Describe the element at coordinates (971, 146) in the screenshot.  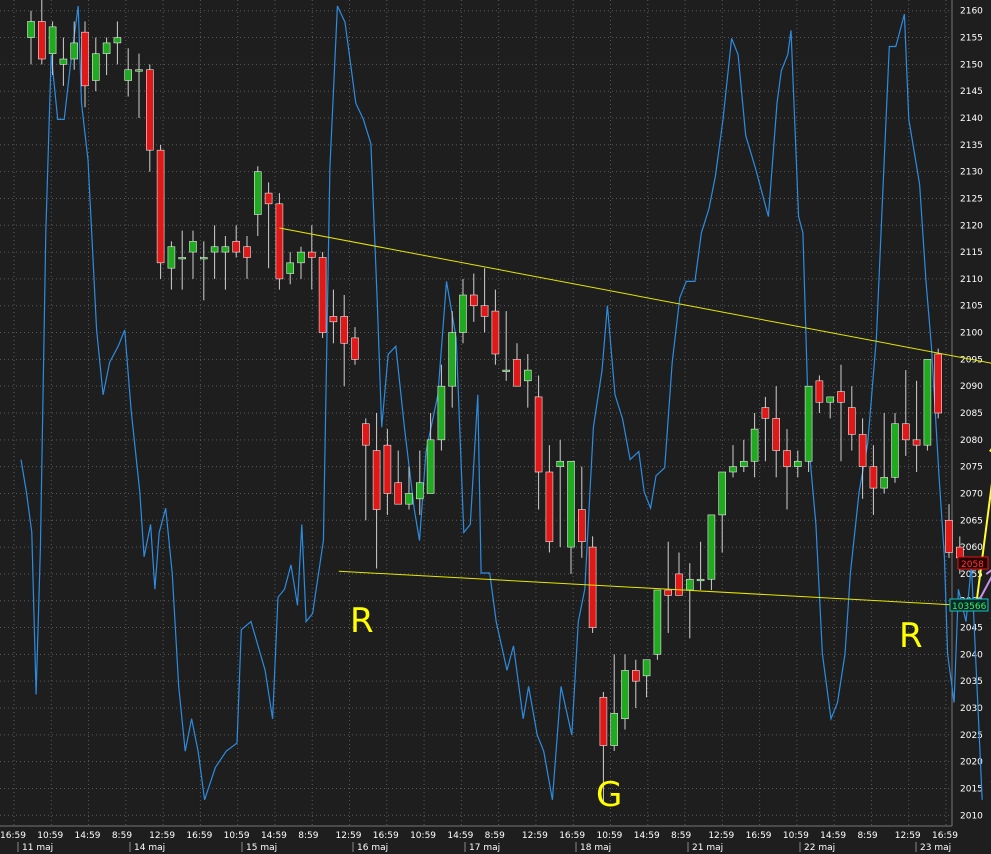
I see `y-tick-label-25: 2135` at that location.